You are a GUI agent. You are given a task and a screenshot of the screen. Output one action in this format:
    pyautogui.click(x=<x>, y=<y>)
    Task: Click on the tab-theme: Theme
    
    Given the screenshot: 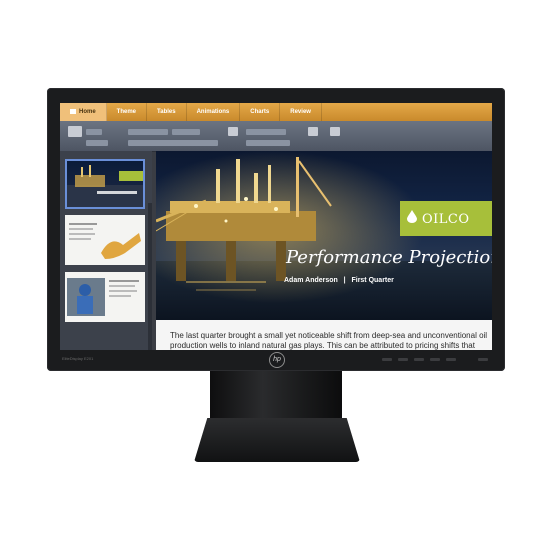 What is the action you would take?
    pyautogui.click(x=127, y=112)
    